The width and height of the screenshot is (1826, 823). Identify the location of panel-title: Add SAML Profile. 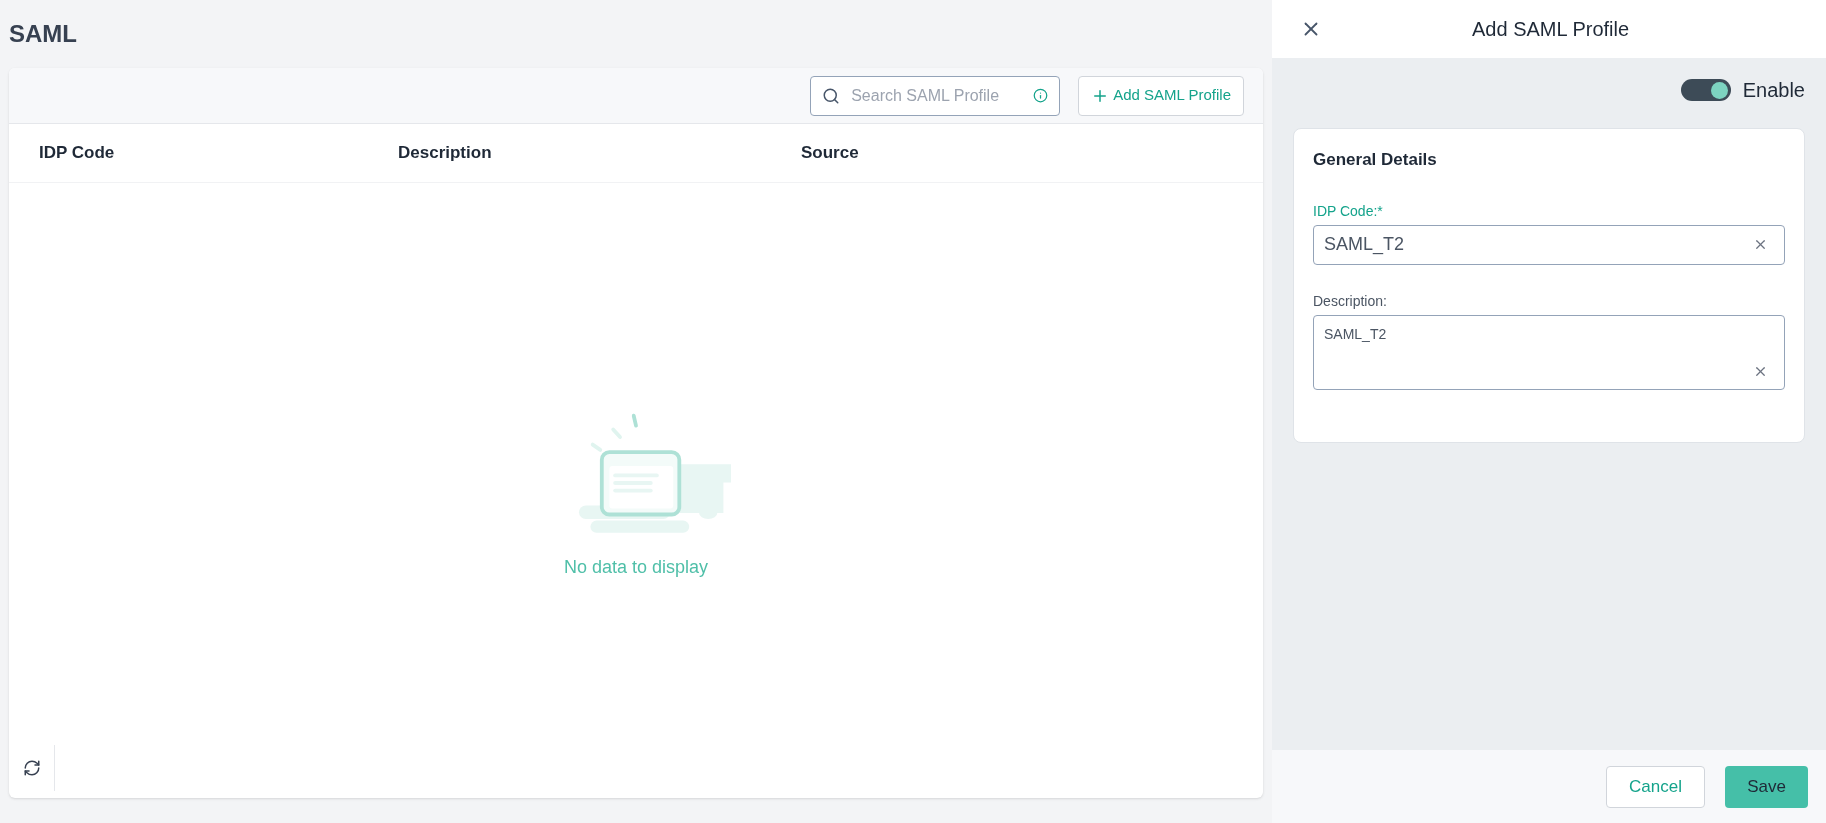
(1551, 29).